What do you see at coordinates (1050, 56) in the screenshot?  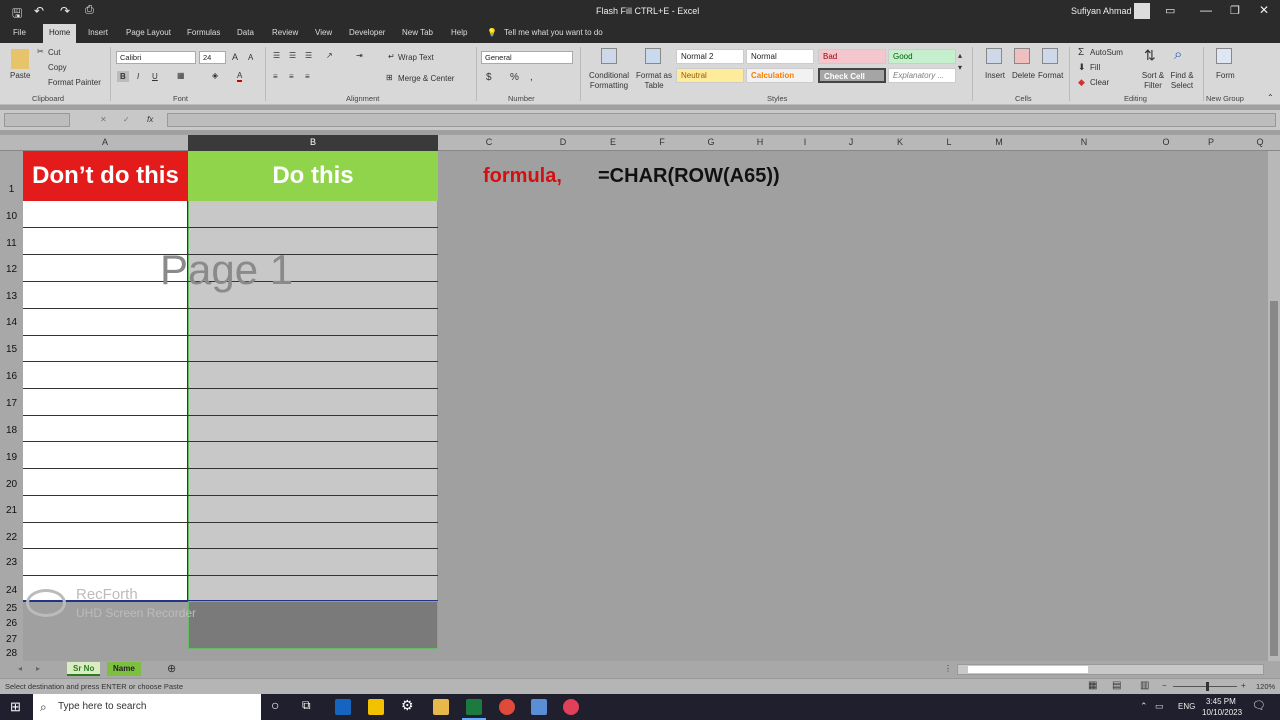 I see `format-cells-icon` at bounding box center [1050, 56].